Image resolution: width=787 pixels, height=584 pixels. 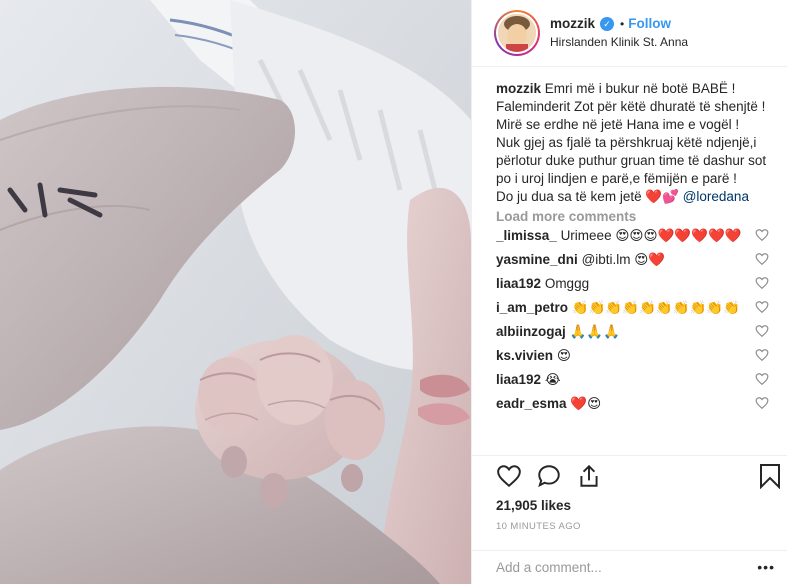 I want to click on comment-row: liaa192 Omggg, so click(x=634, y=284).